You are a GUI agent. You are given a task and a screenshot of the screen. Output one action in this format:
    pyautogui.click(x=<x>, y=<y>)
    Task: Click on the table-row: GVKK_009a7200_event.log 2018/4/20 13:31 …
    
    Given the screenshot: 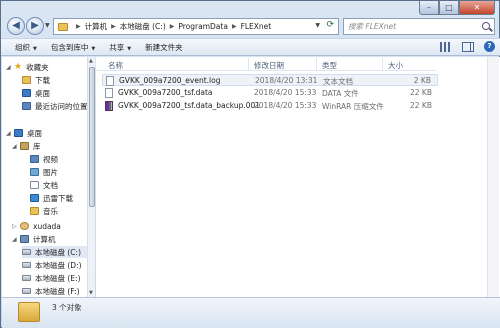 What is the action you would take?
    pyautogui.click(x=270, y=80)
    